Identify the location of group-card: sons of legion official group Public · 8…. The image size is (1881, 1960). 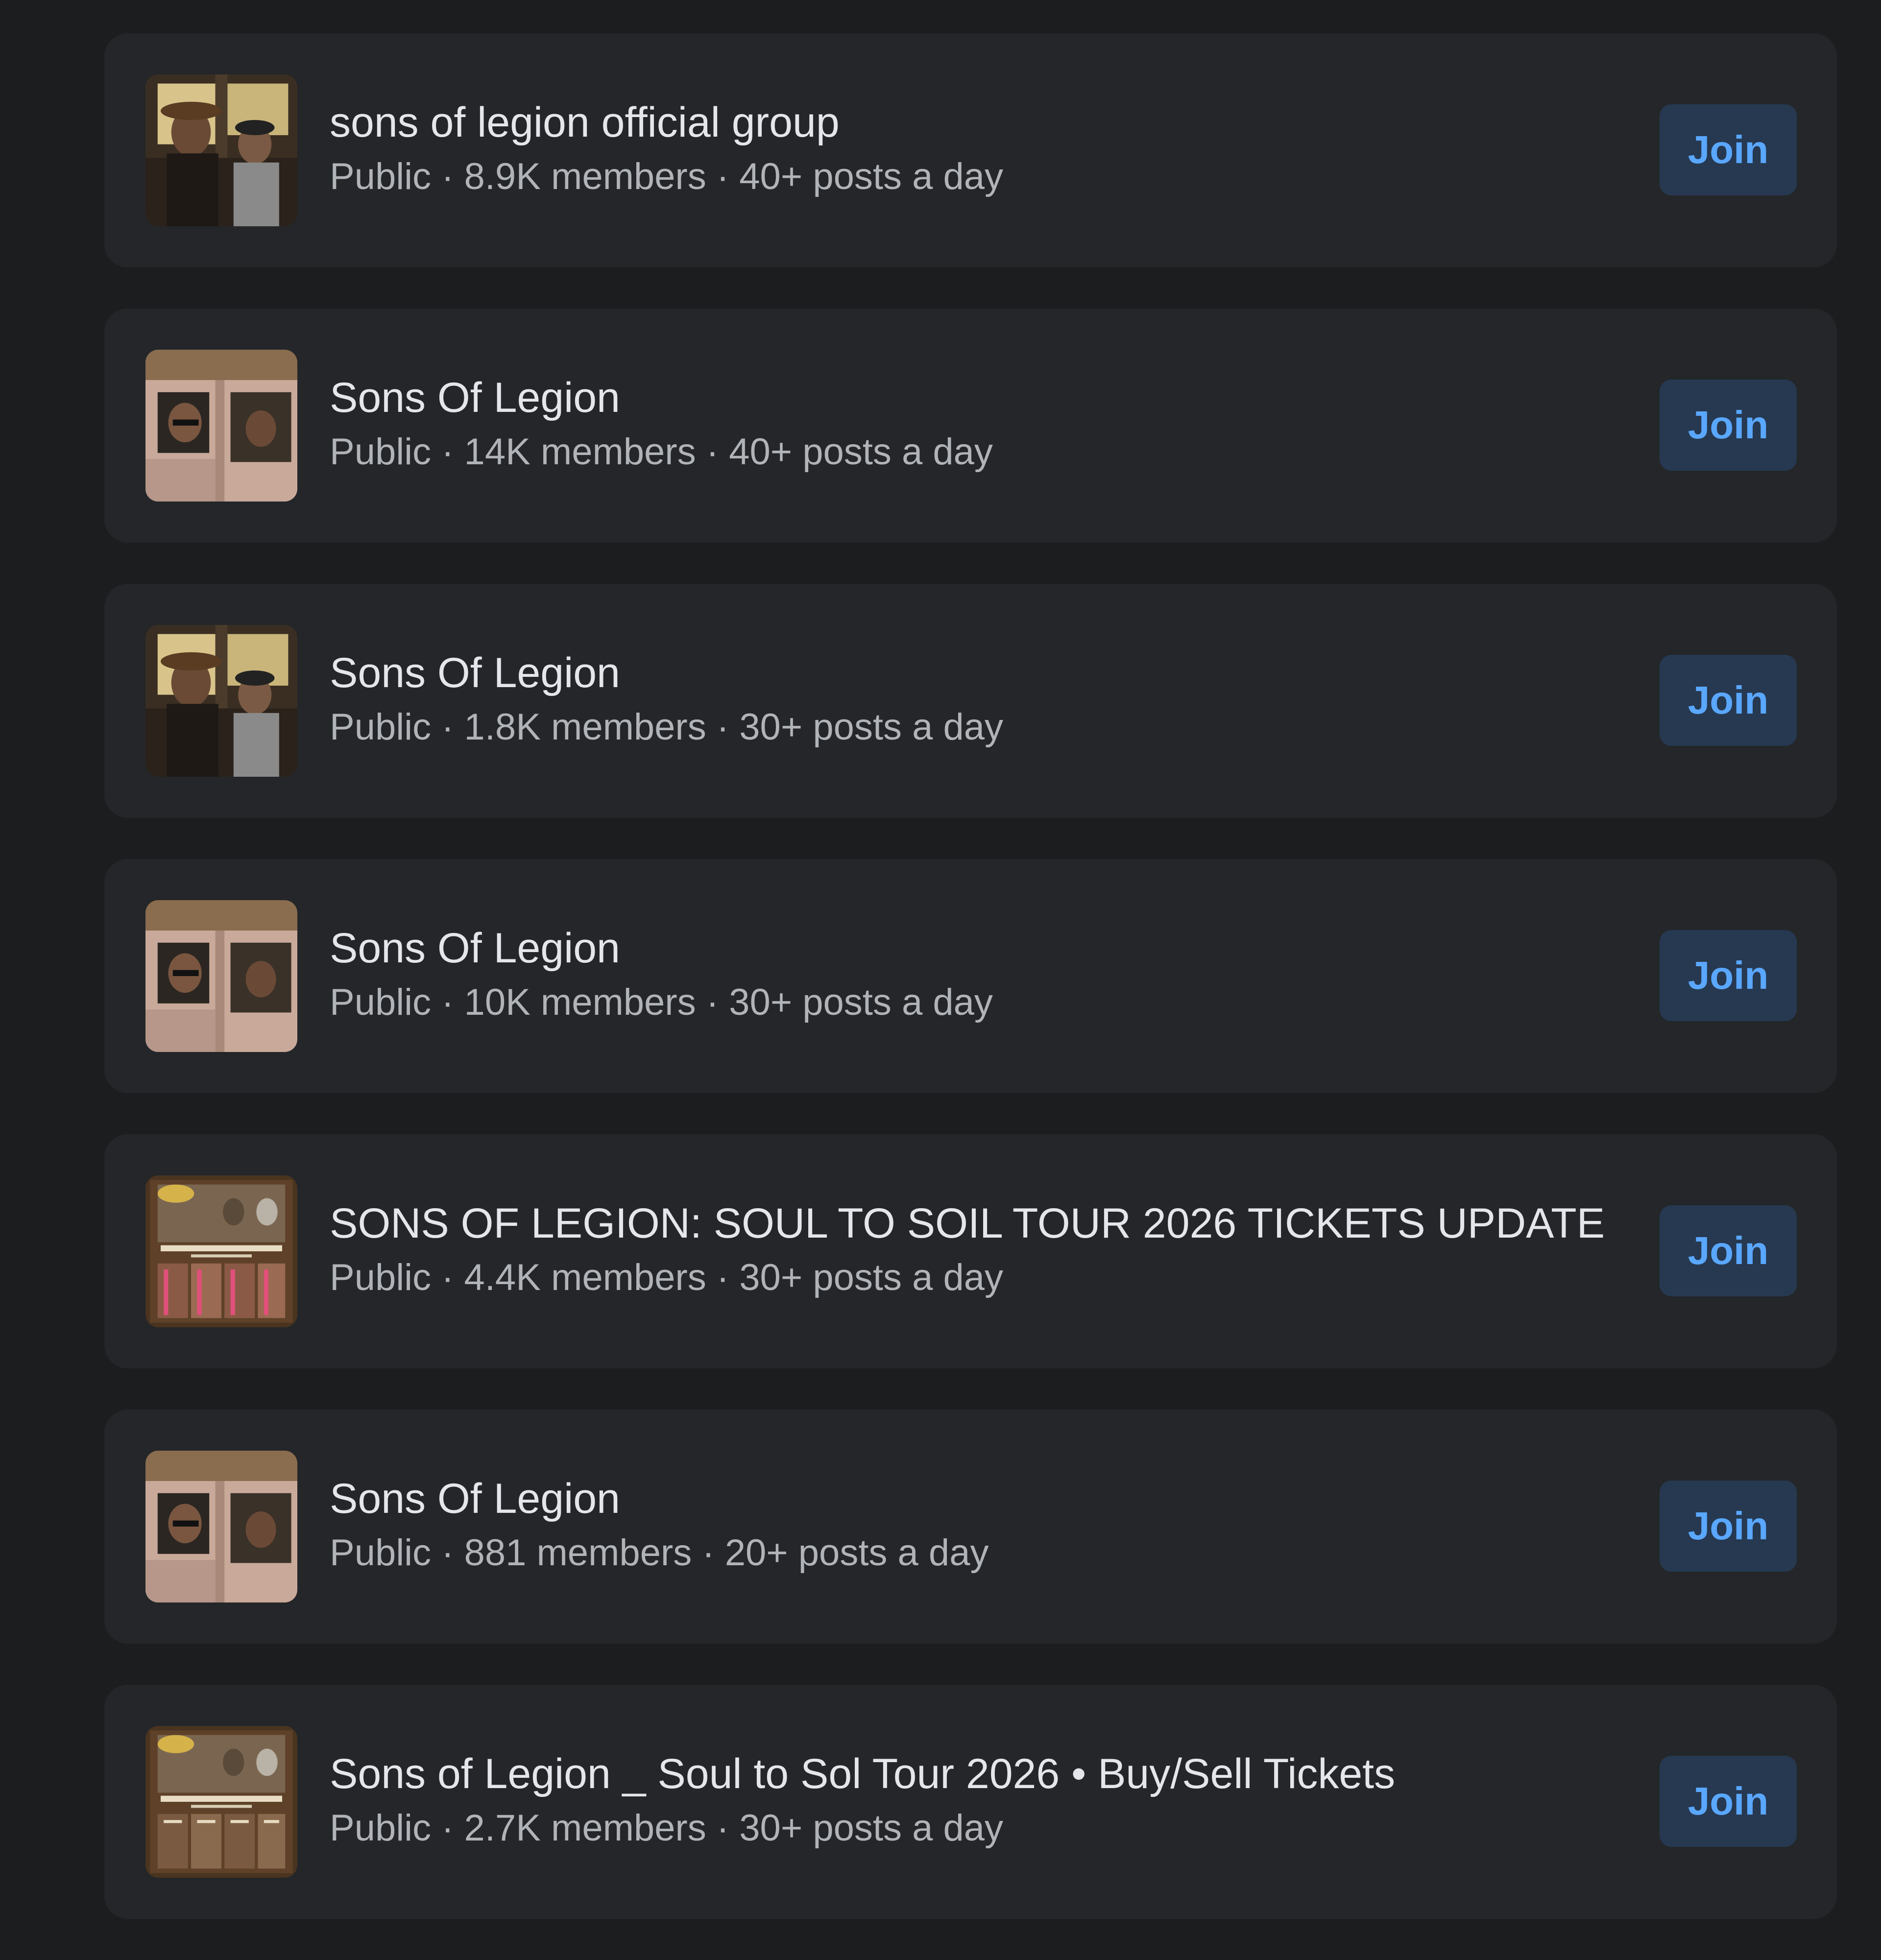
(970, 150).